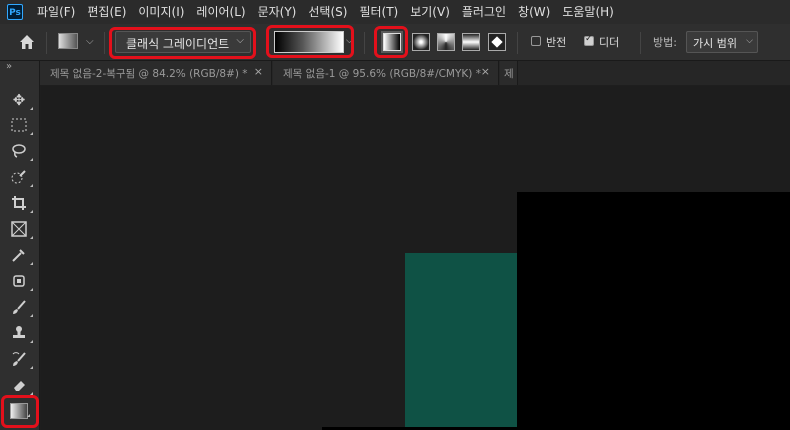 The height and width of the screenshot is (430, 790). What do you see at coordinates (556, 42) in the screenshot?
I see `reverse-label: 반전` at bounding box center [556, 42].